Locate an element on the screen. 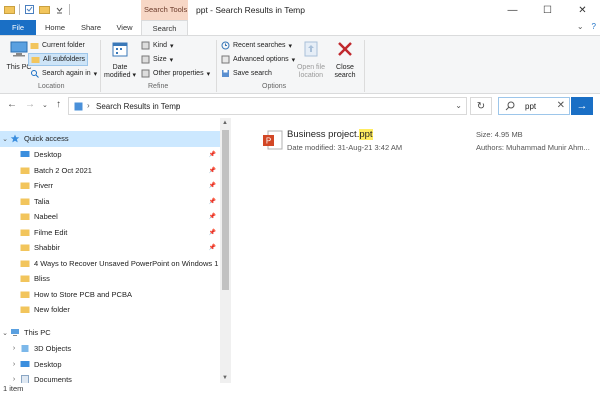 The image size is (600, 395). scroll-up-icon: ▲ is located at coordinates (225, 123).